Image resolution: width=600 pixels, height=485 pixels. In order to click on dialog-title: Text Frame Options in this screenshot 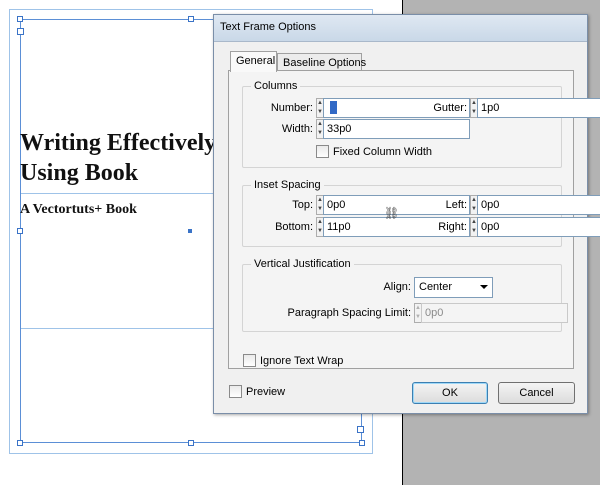, I will do `click(268, 27)`.